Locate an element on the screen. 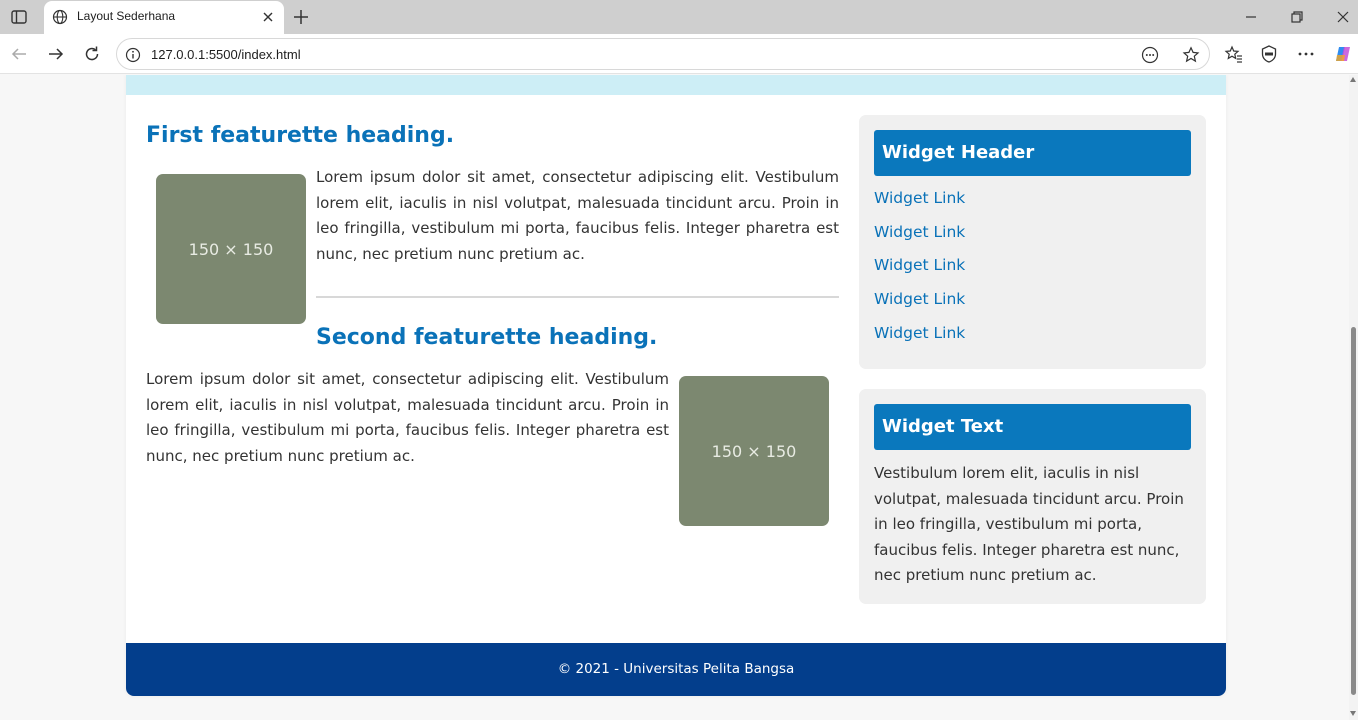 The width and height of the screenshot is (1358, 720). copilot-icon is located at coordinates (1343, 54).